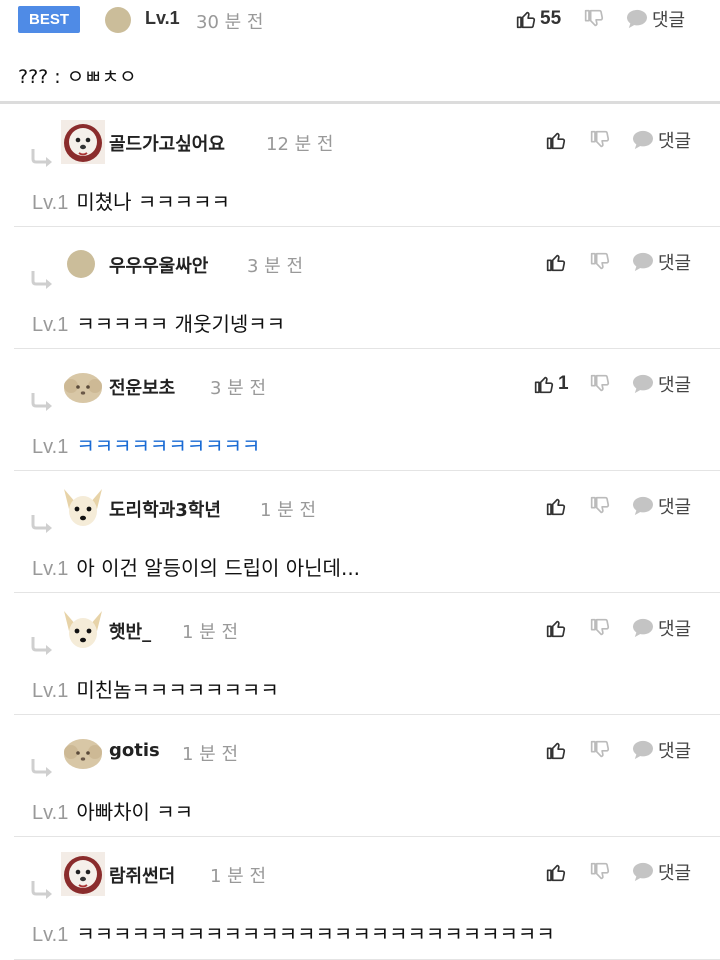  I want to click on like-count: 1, so click(563, 383).